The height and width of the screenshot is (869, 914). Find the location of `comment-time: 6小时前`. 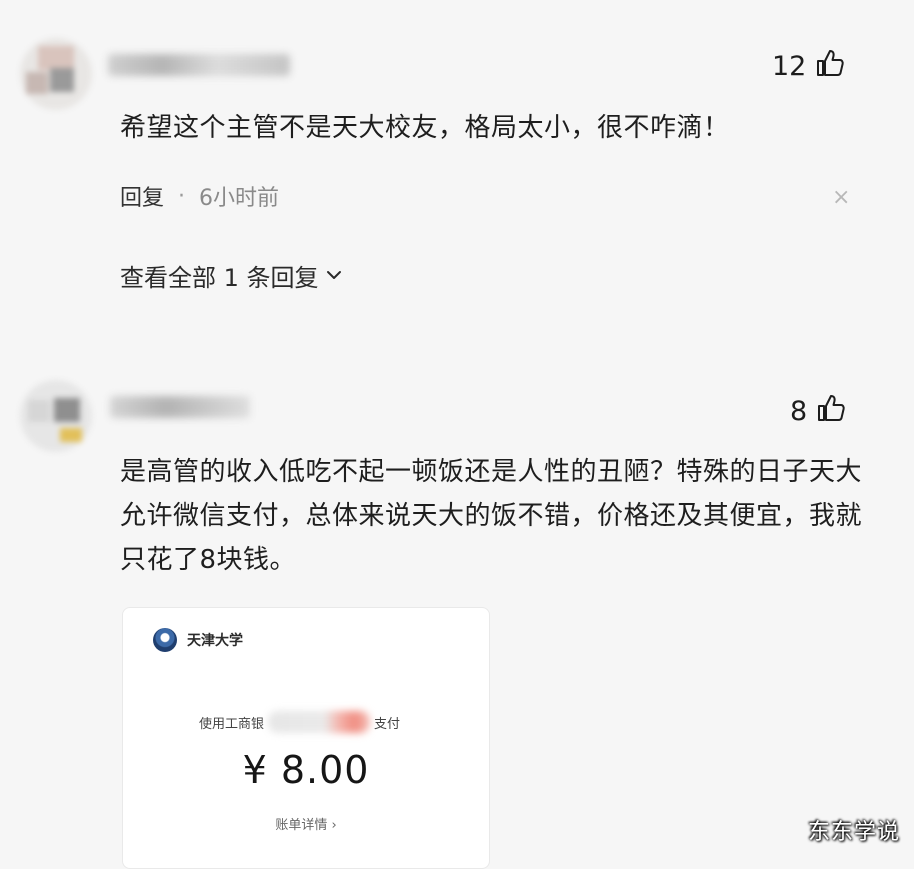

comment-time: 6小时前 is located at coordinates (239, 198).